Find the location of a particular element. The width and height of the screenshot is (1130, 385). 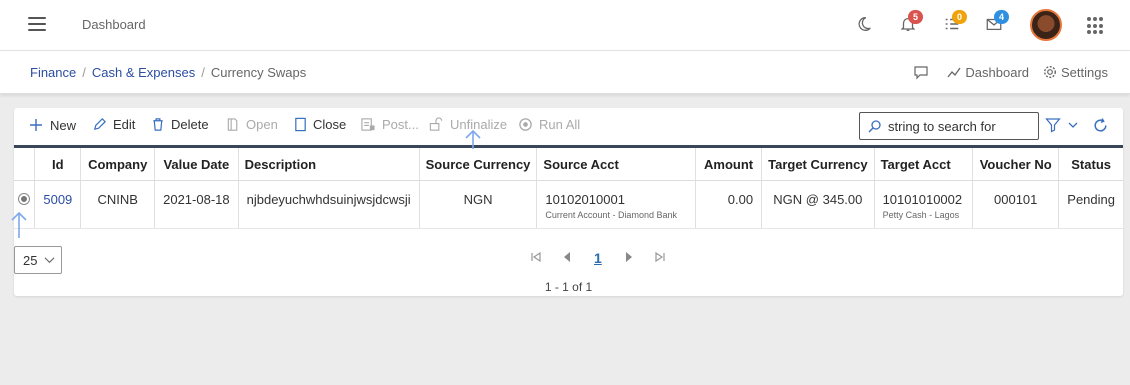

apps-grid-icon is located at coordinates (1096, 26).